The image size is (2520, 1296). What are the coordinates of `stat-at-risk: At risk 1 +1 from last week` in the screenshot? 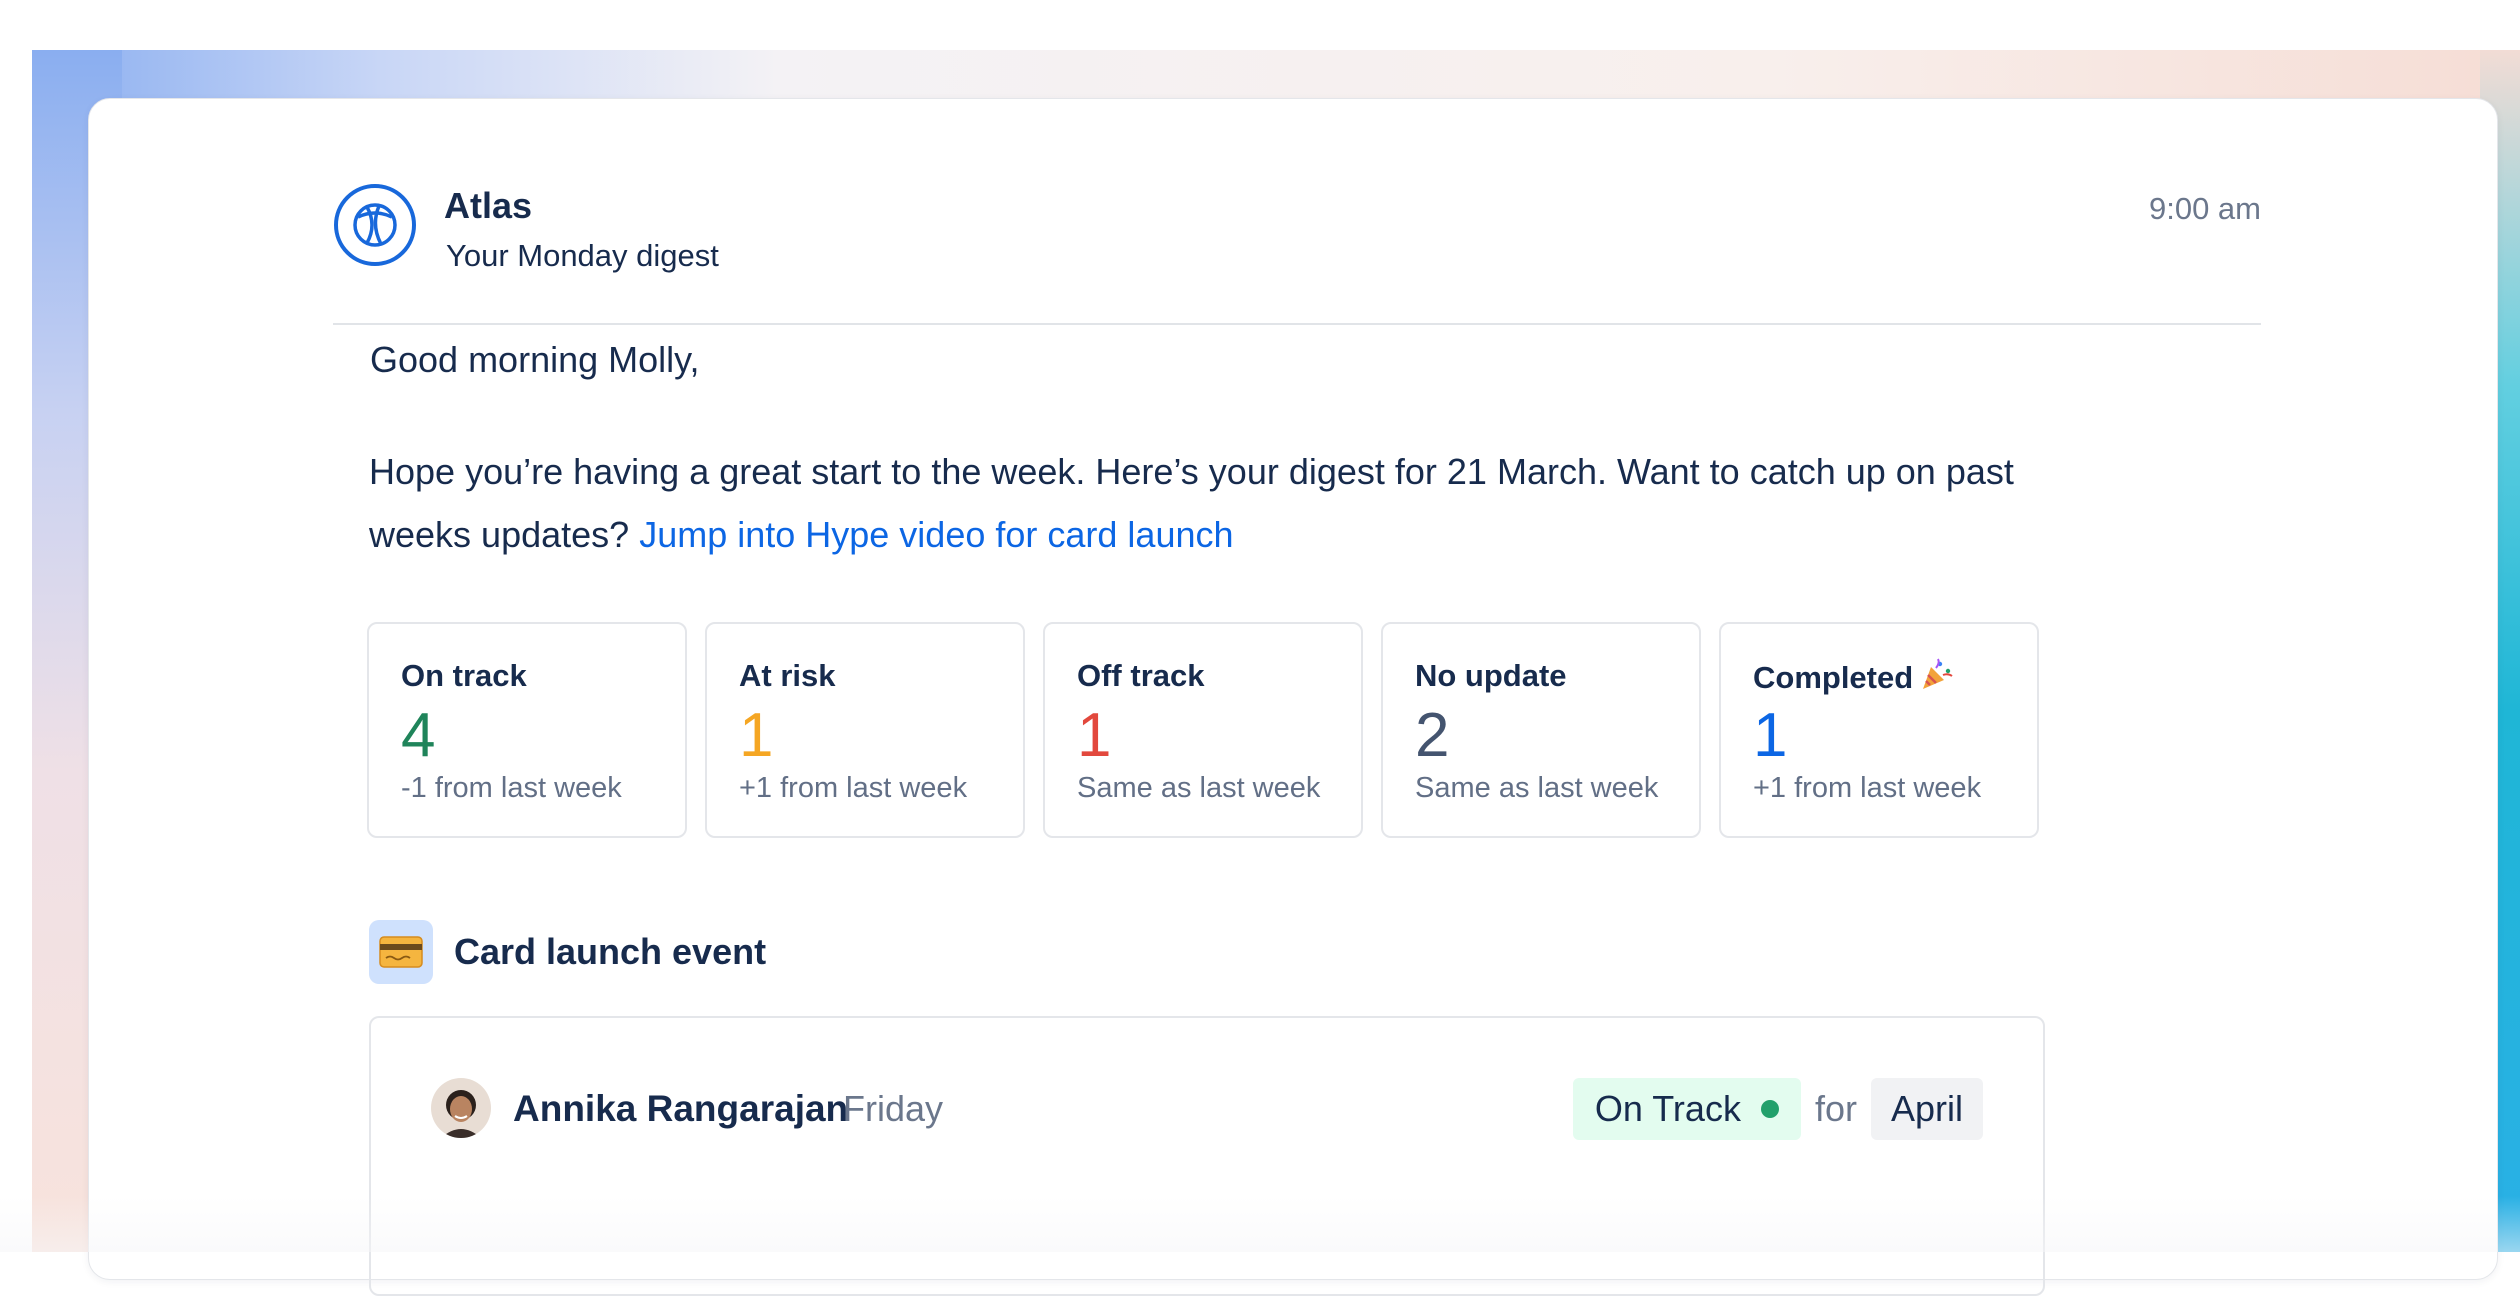 It's located at (865, 730).